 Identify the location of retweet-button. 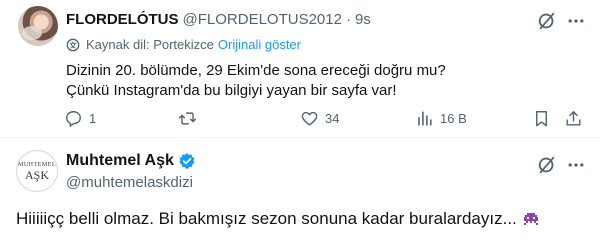
(190, 118).